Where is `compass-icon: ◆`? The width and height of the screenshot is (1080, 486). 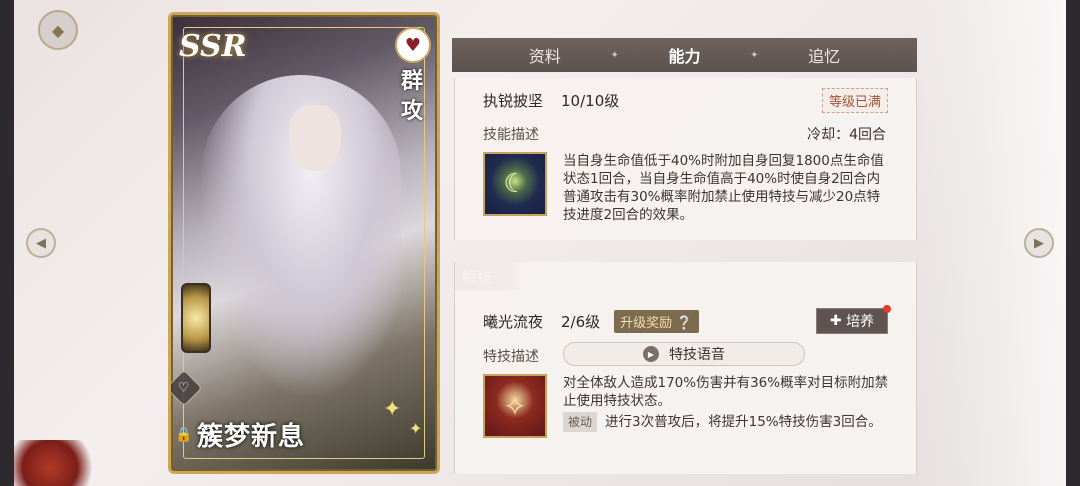 compass-icon: ◆ is located at coordinates (58, 30).